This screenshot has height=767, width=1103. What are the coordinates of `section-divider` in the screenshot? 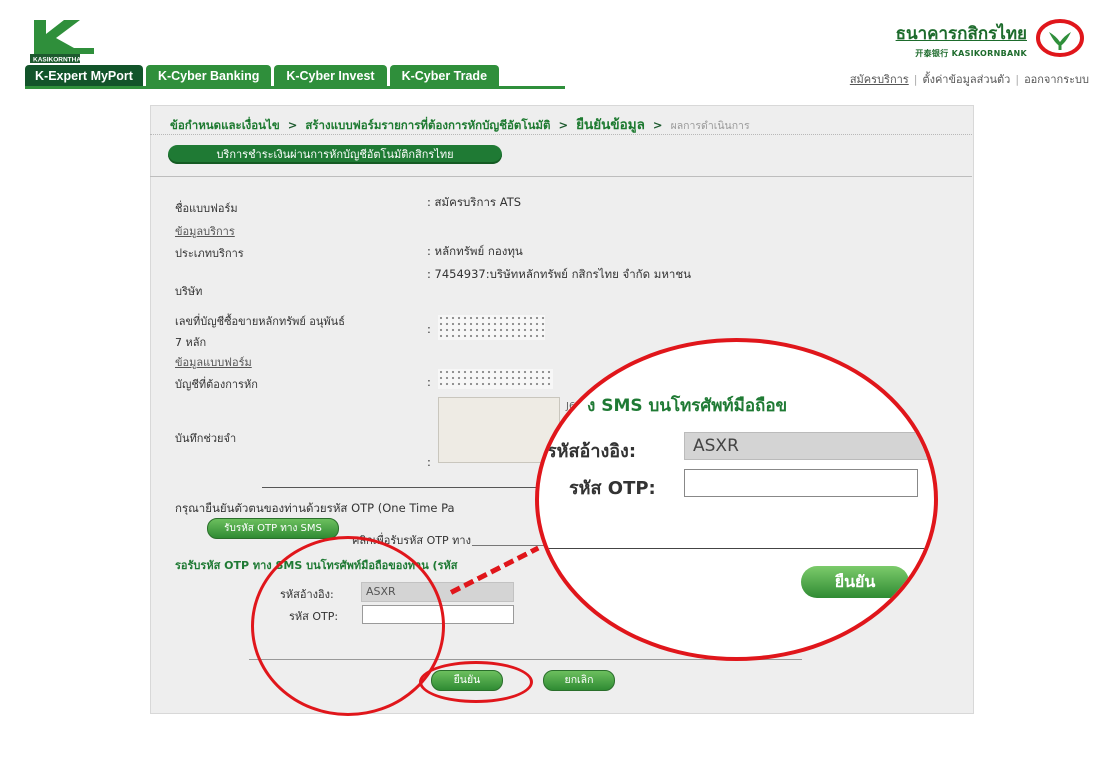 It's located at (561, 176).